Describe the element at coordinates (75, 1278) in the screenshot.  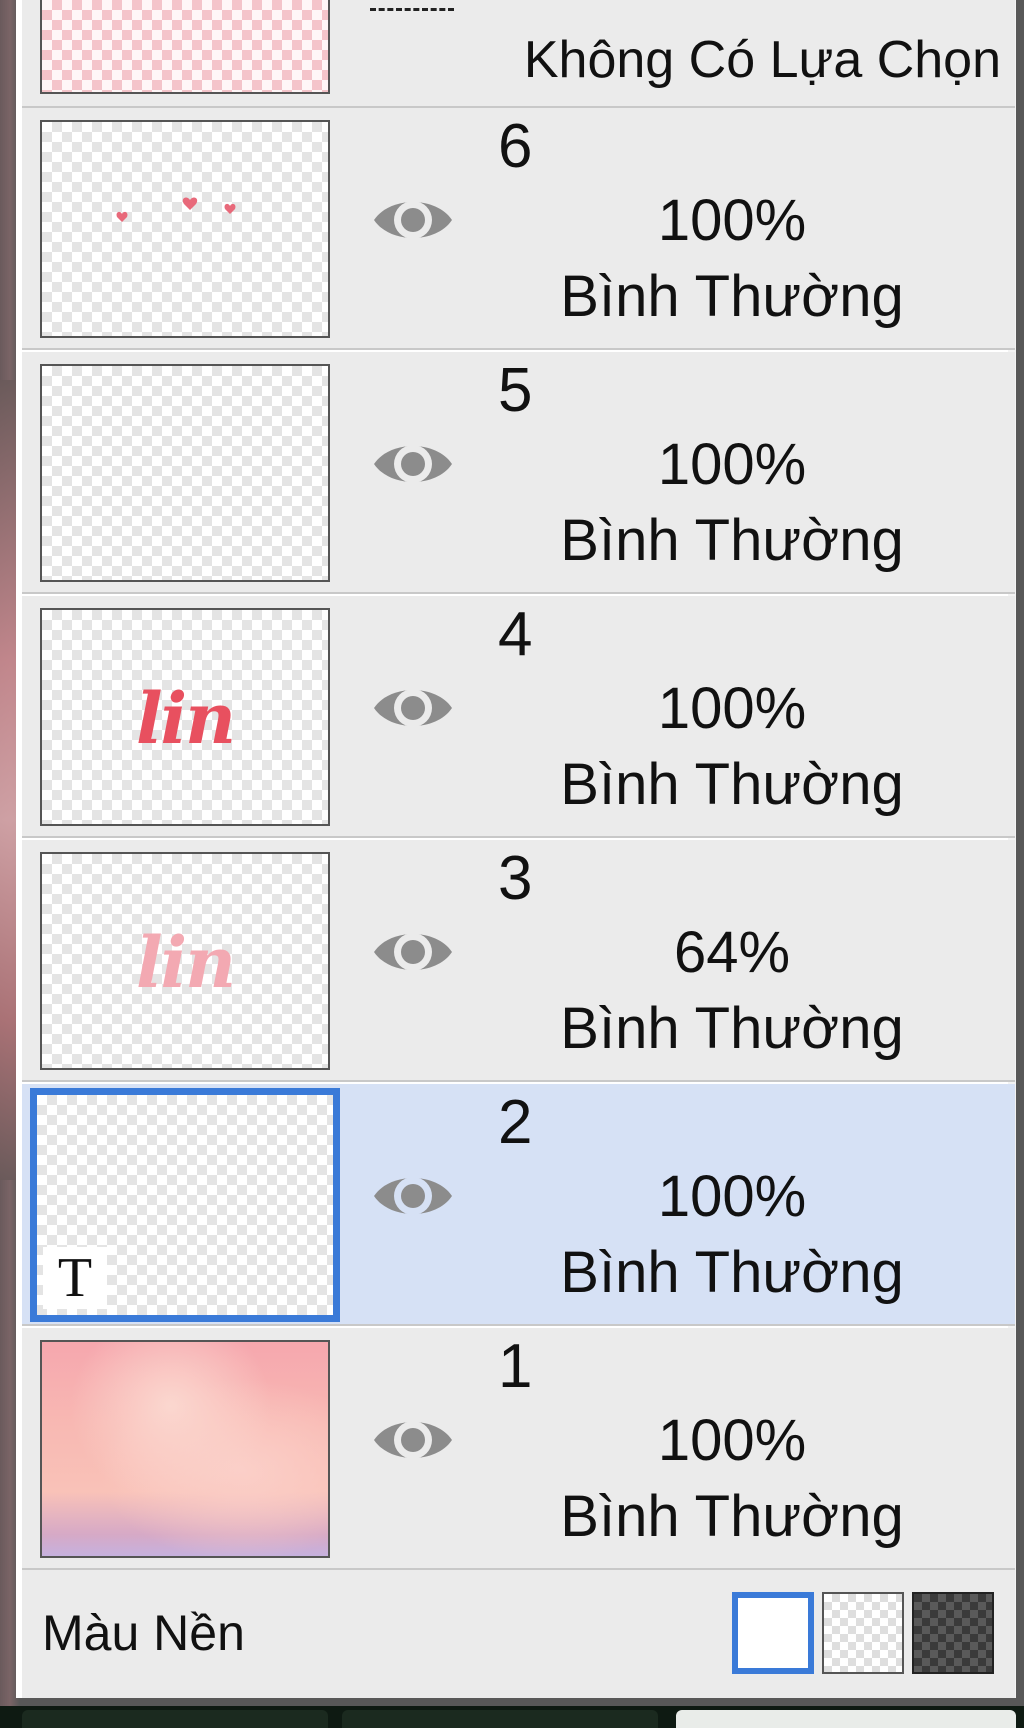
I see `text-layer-icon: T` at that location.